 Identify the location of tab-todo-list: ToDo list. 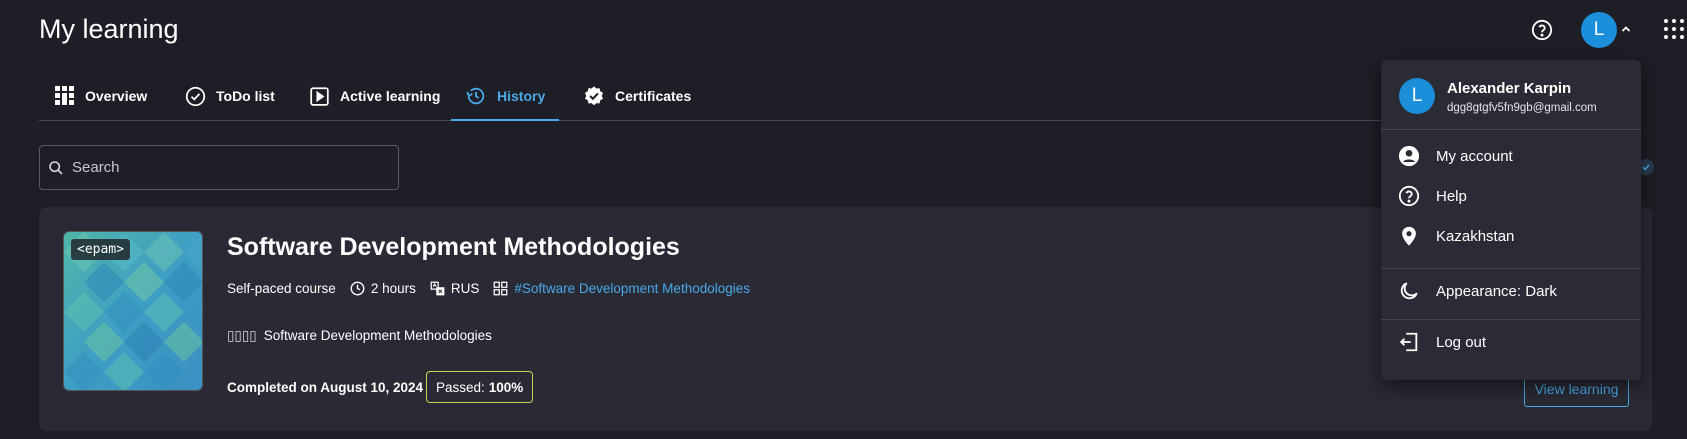
(230, 96).